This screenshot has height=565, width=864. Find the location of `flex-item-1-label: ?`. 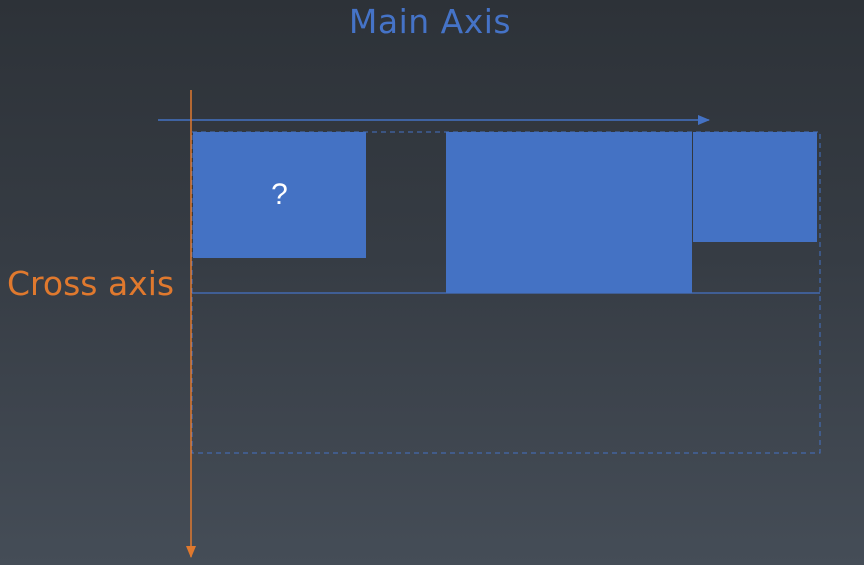

flex-item-1-label: ? is located at coordinates (279, 194).